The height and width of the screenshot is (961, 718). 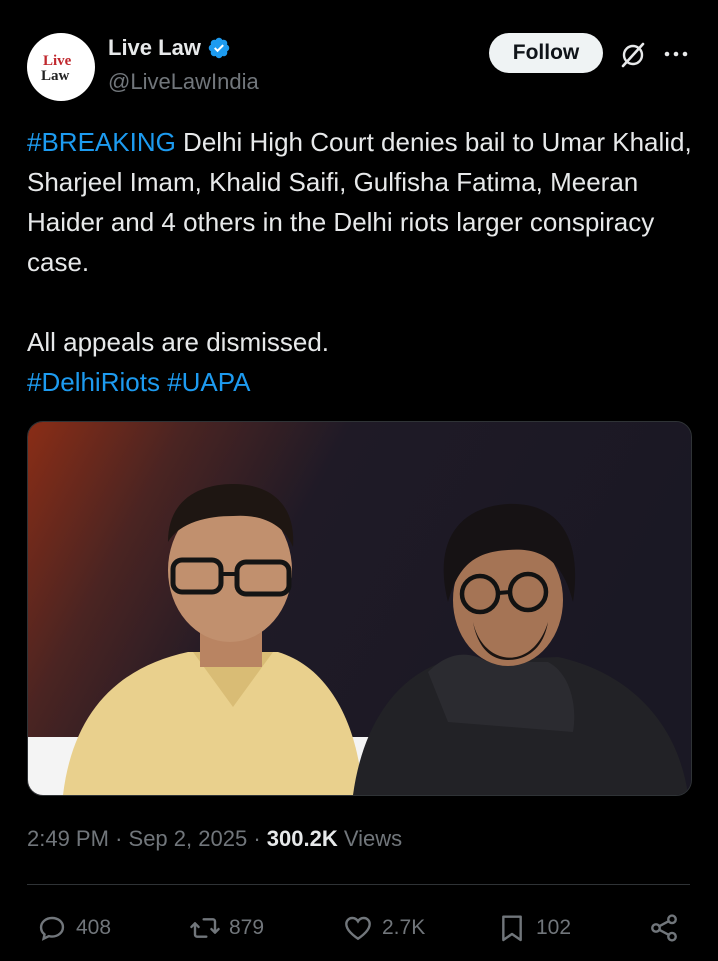 What do you see at coordinates (554, 927) in the screenshot?
I see `bookmark-count: 102` at bounding box center [554, 927].